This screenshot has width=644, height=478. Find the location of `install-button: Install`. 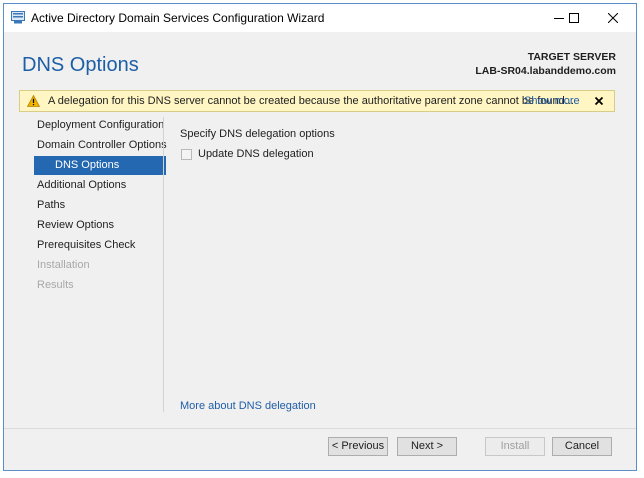

install-button: Install is located at coordinates (515, 446).